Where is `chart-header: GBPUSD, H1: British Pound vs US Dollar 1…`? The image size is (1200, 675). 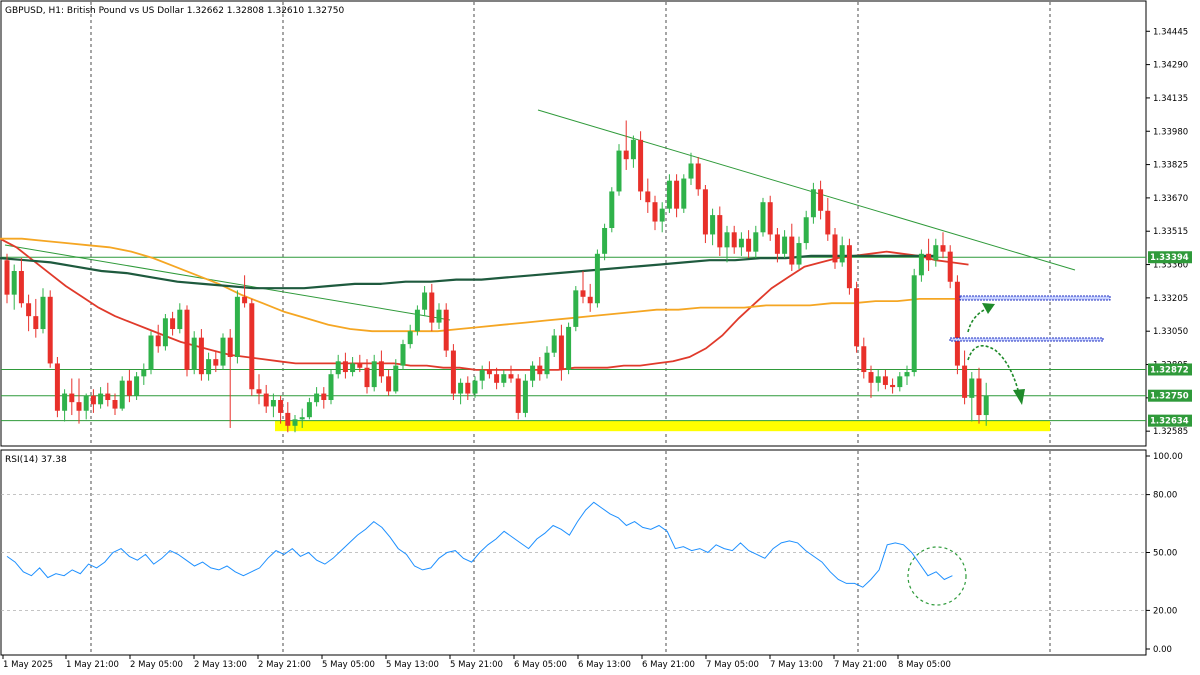
chart-header: GBPUSD, H1: British Pound vs US Dollar 1… is located at coordinates (174, 11).